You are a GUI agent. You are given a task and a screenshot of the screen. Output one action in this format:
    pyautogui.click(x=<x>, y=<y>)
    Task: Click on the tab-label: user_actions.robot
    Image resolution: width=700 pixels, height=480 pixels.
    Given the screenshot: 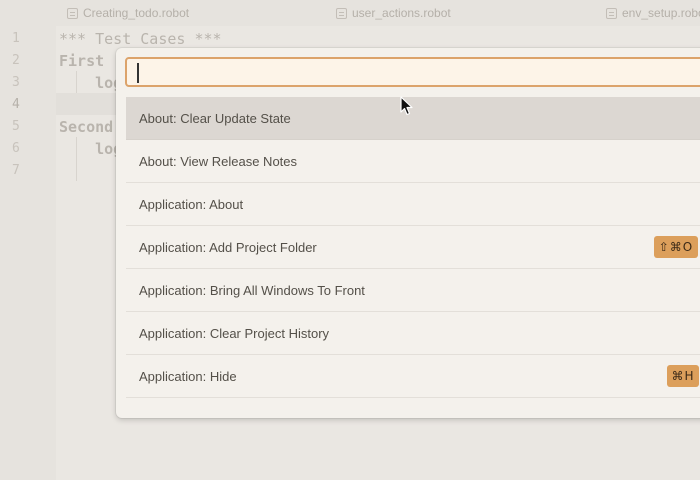 What is the action you would take?
    pyautogui.click(x=401, y=13)
    